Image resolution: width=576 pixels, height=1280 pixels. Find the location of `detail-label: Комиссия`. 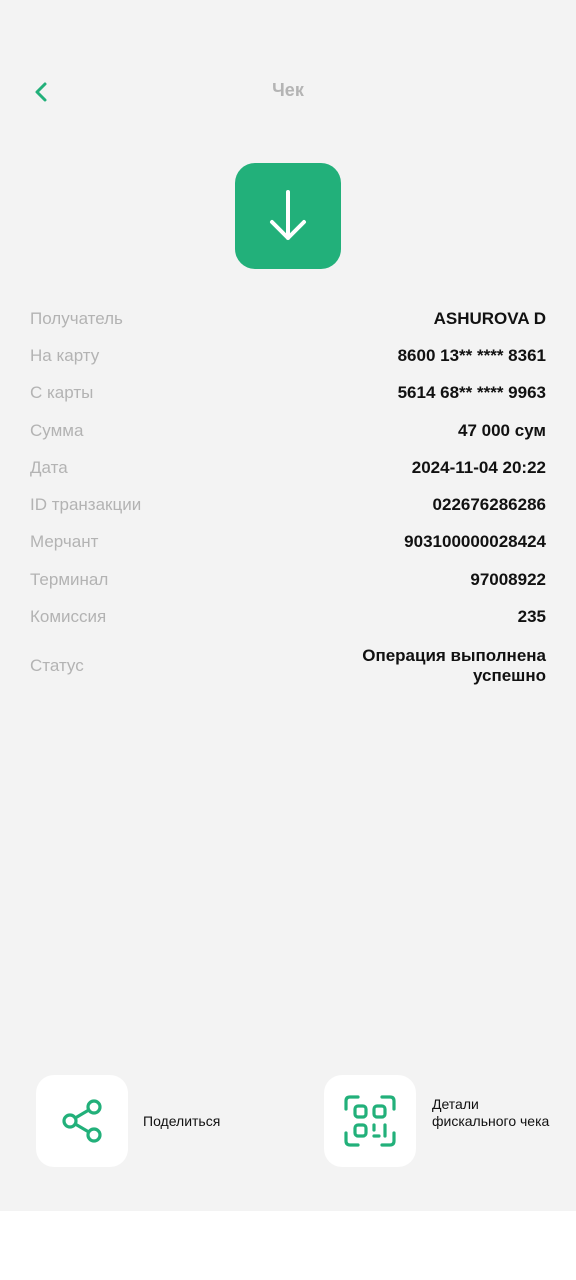

detail-label: Комиссия is located at coordinates (68, 617).